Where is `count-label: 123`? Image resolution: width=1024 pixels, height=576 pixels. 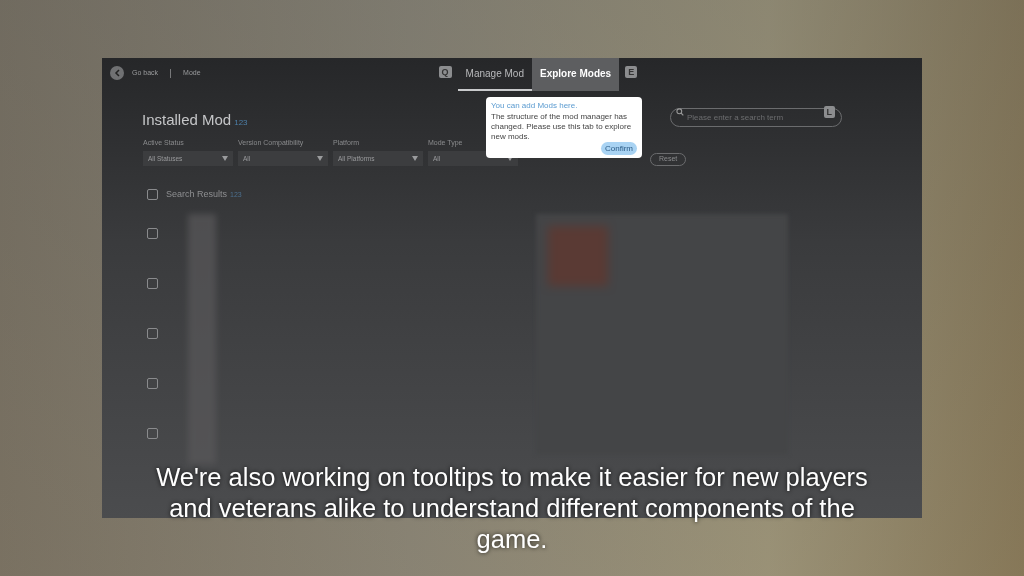 count-label: 123 is located at coordinates (241, 123).